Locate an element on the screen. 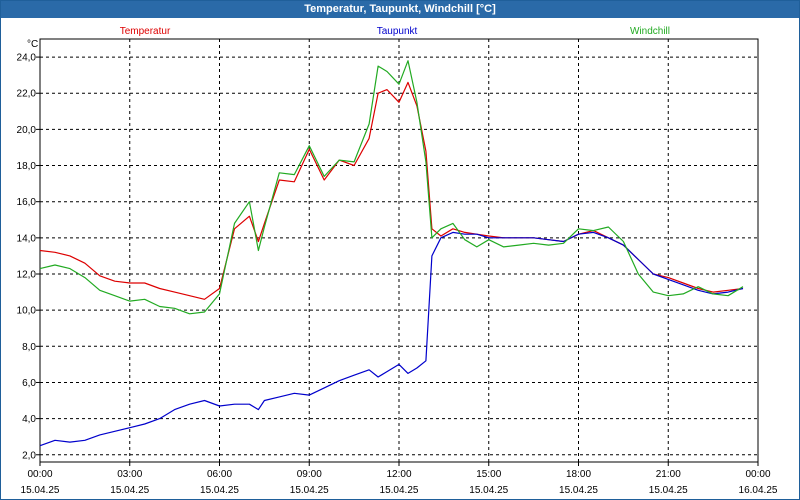  y-axis-unit-label: °C is located at coordinates (32, 44).